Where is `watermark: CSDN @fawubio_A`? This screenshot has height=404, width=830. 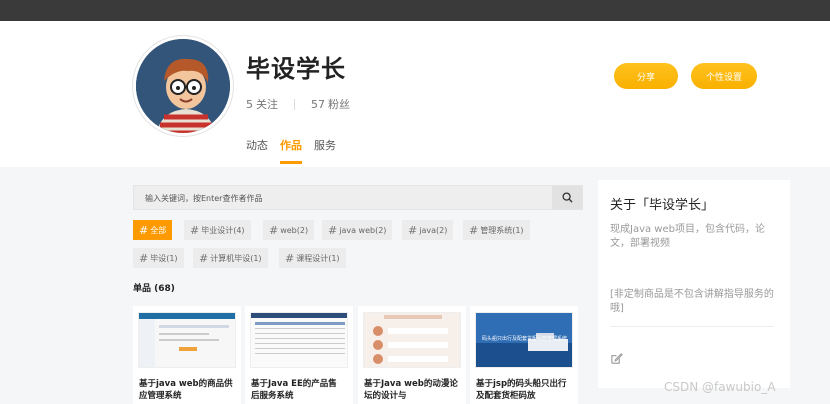 watermark: CSDN @fawubio_A is located at coordinates (720, 387).